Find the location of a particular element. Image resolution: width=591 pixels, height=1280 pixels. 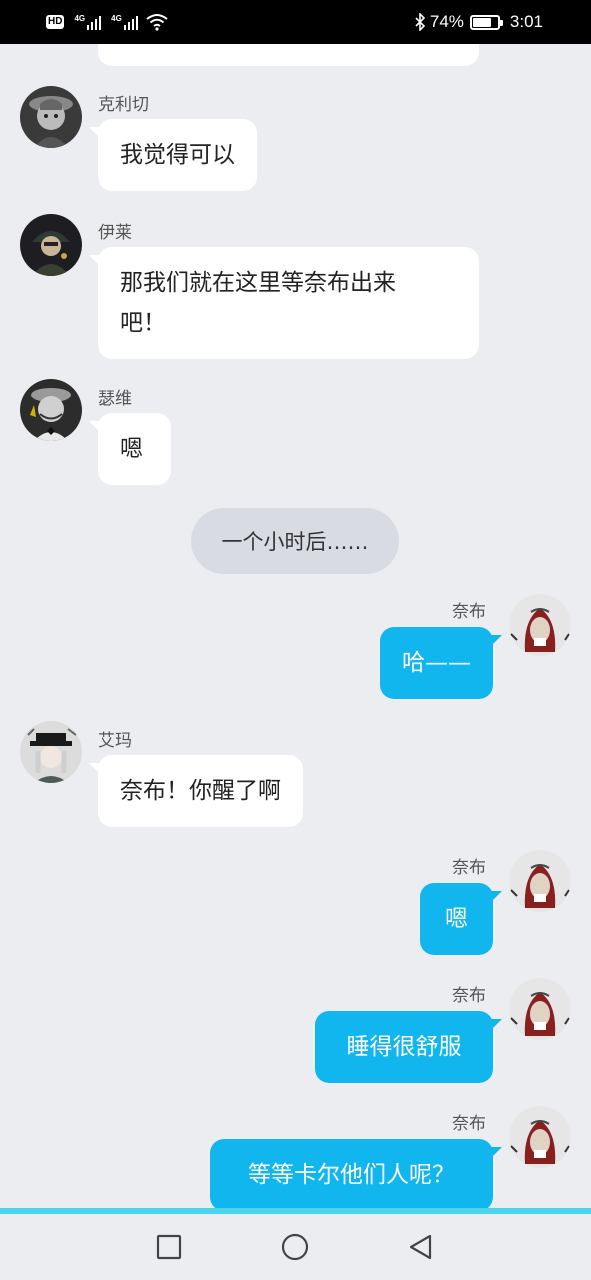

signal-icon-2: 4G is located at coordinates (124, 22).